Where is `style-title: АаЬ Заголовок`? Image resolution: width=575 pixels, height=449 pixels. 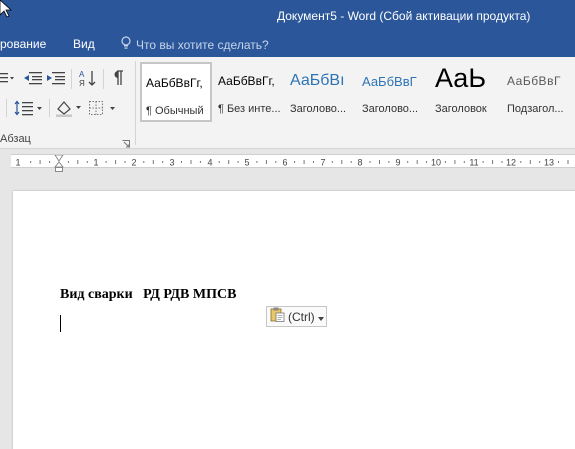
style-title: АаЬ Заголовок is located at coordinates (467, 92).